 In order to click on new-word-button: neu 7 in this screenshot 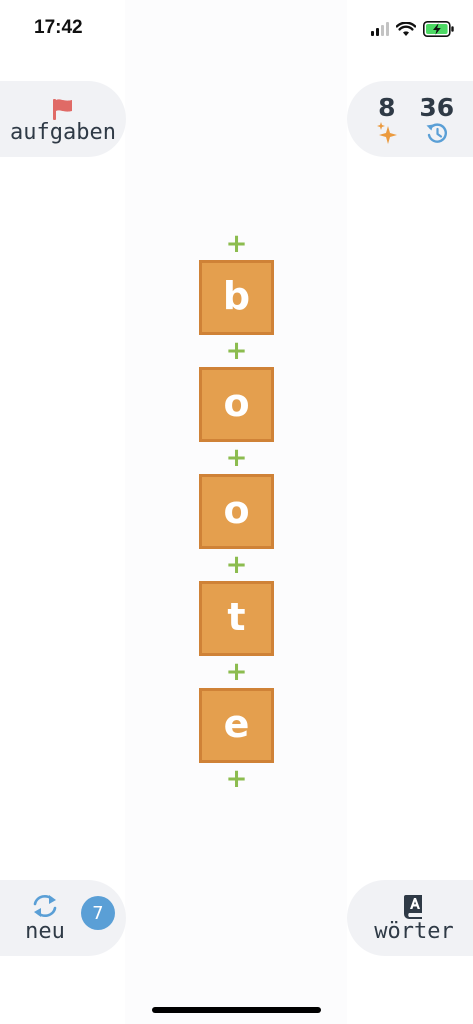, I will do `click(63, 918)`.